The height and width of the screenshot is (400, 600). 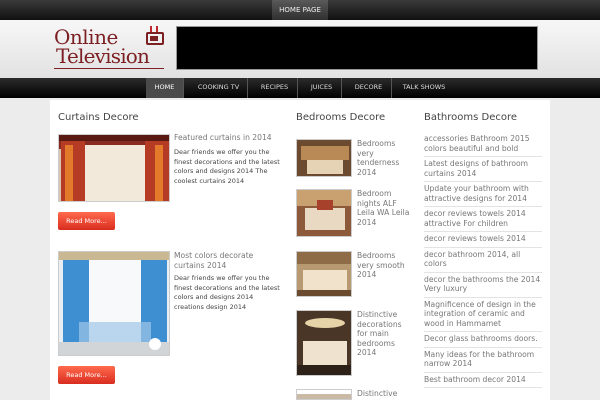 What do you see at coordinates (383, 208) in the screenshot?
I see `bedroom-item-2-title: Bedroom nights ALF Leila WA Leila 2014` at bounding box center [383, 208].